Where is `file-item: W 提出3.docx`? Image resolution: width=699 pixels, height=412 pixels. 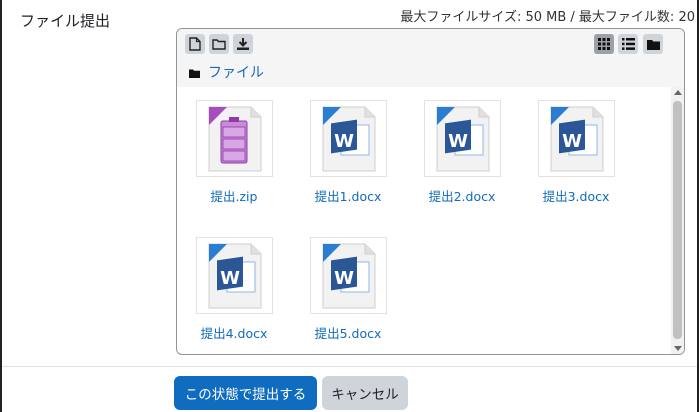 file-item: W 提出3.docx is located at coordinates (576, 149).